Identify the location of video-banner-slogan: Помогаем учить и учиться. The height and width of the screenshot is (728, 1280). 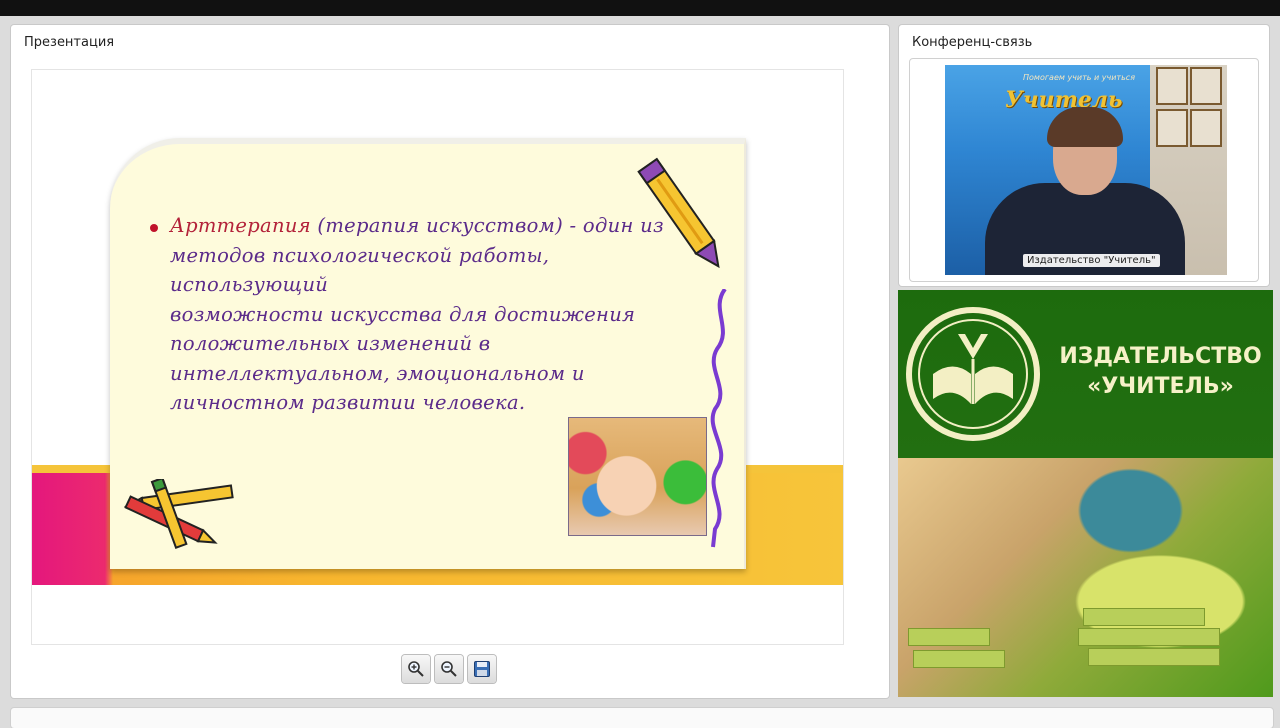
(1079, 77).